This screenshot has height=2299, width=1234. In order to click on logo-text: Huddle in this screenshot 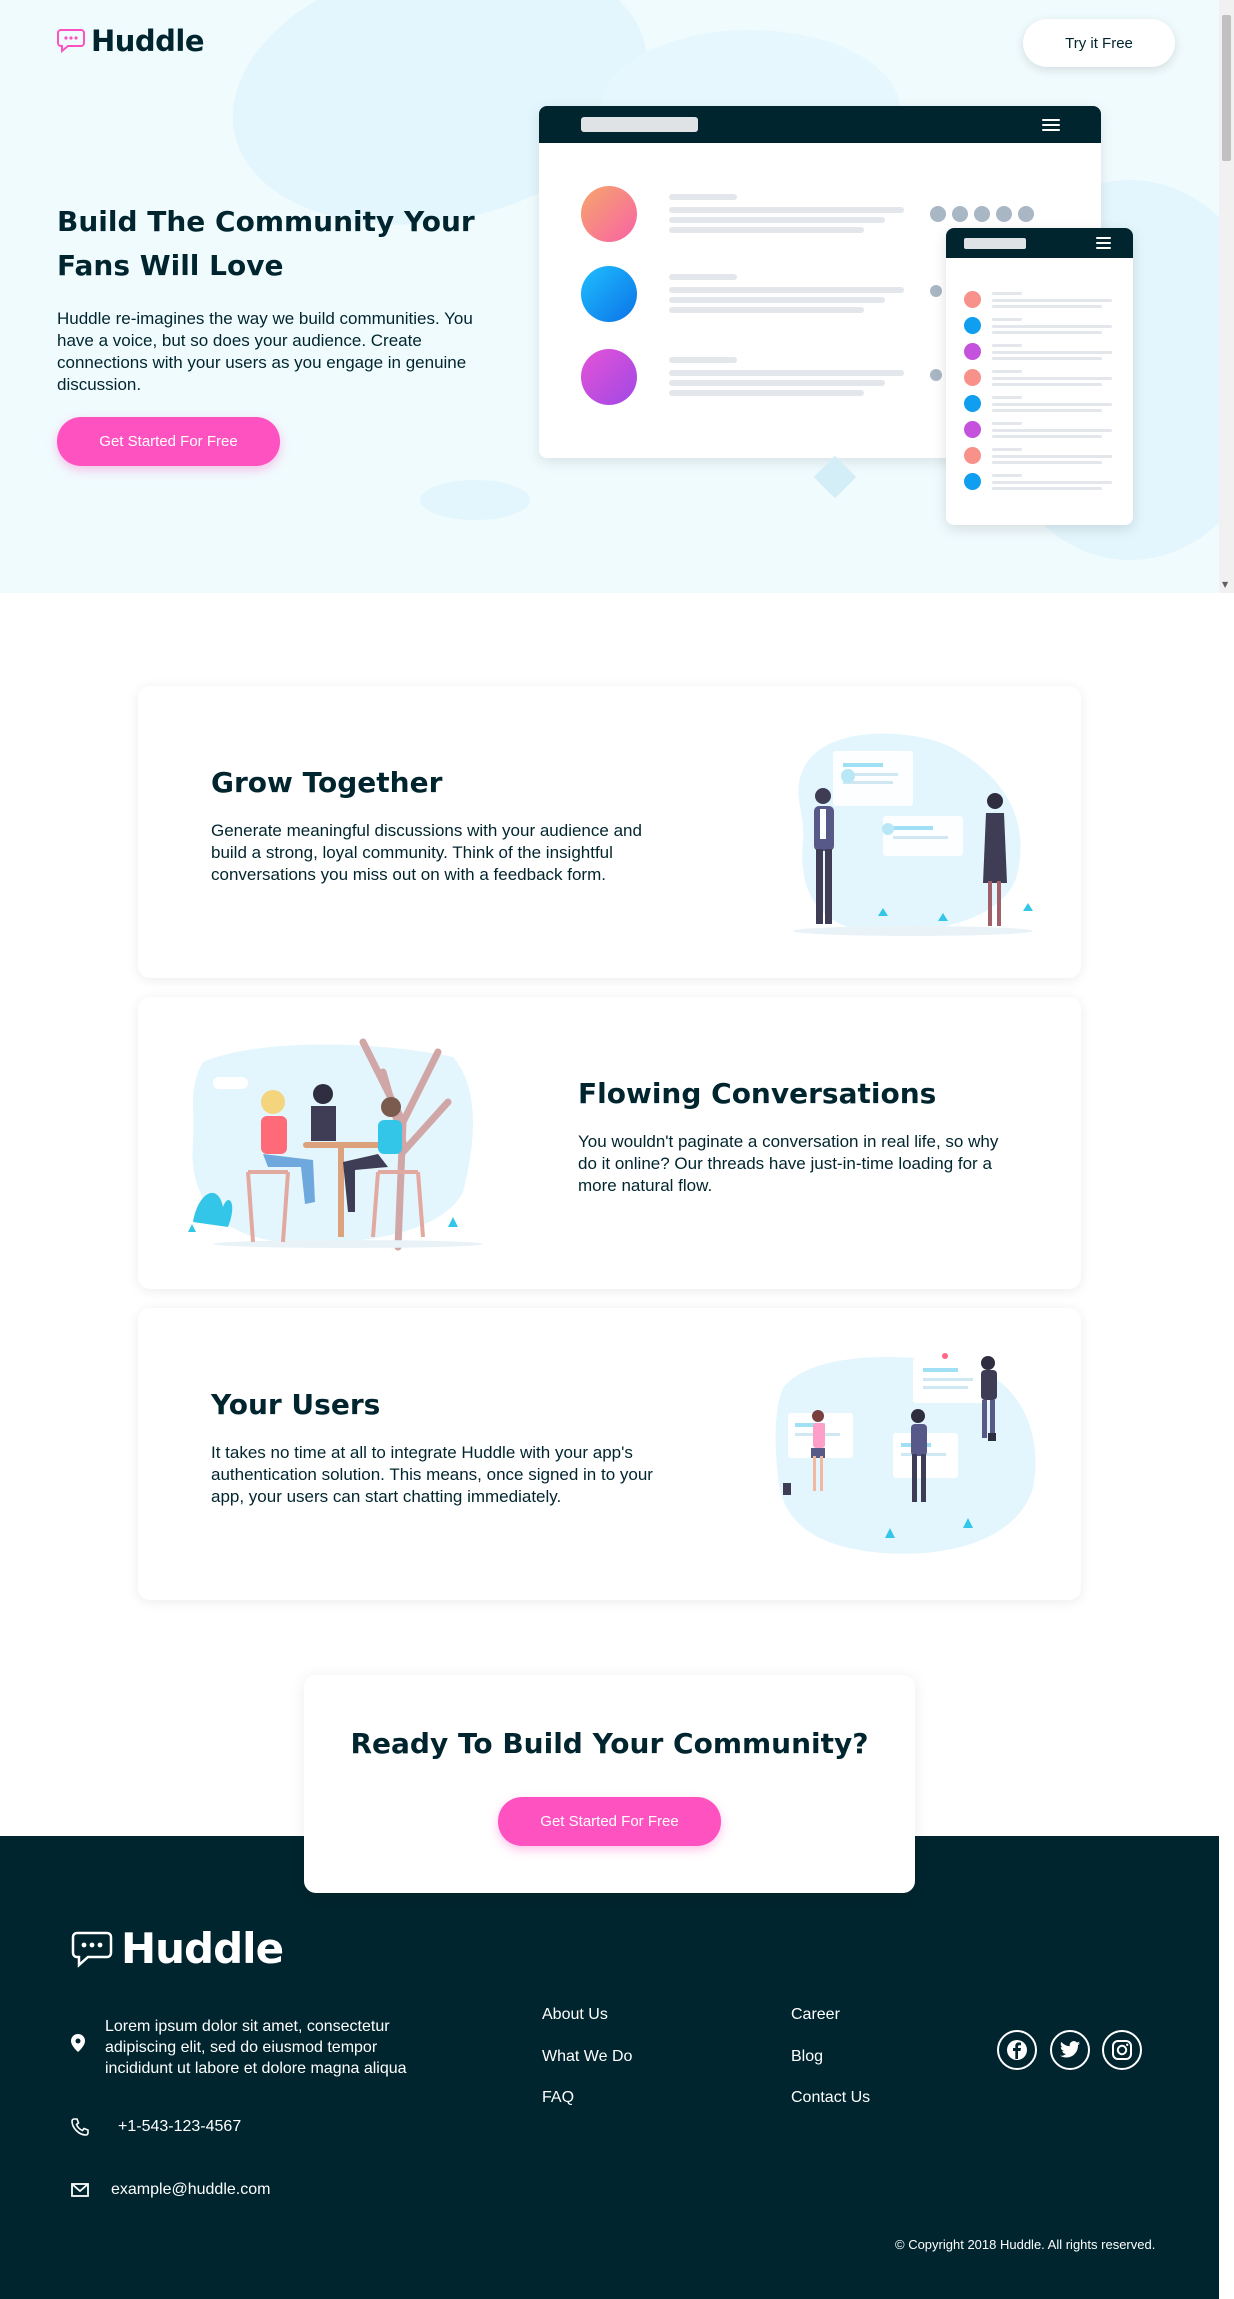, I will do `click(148, 41)`.